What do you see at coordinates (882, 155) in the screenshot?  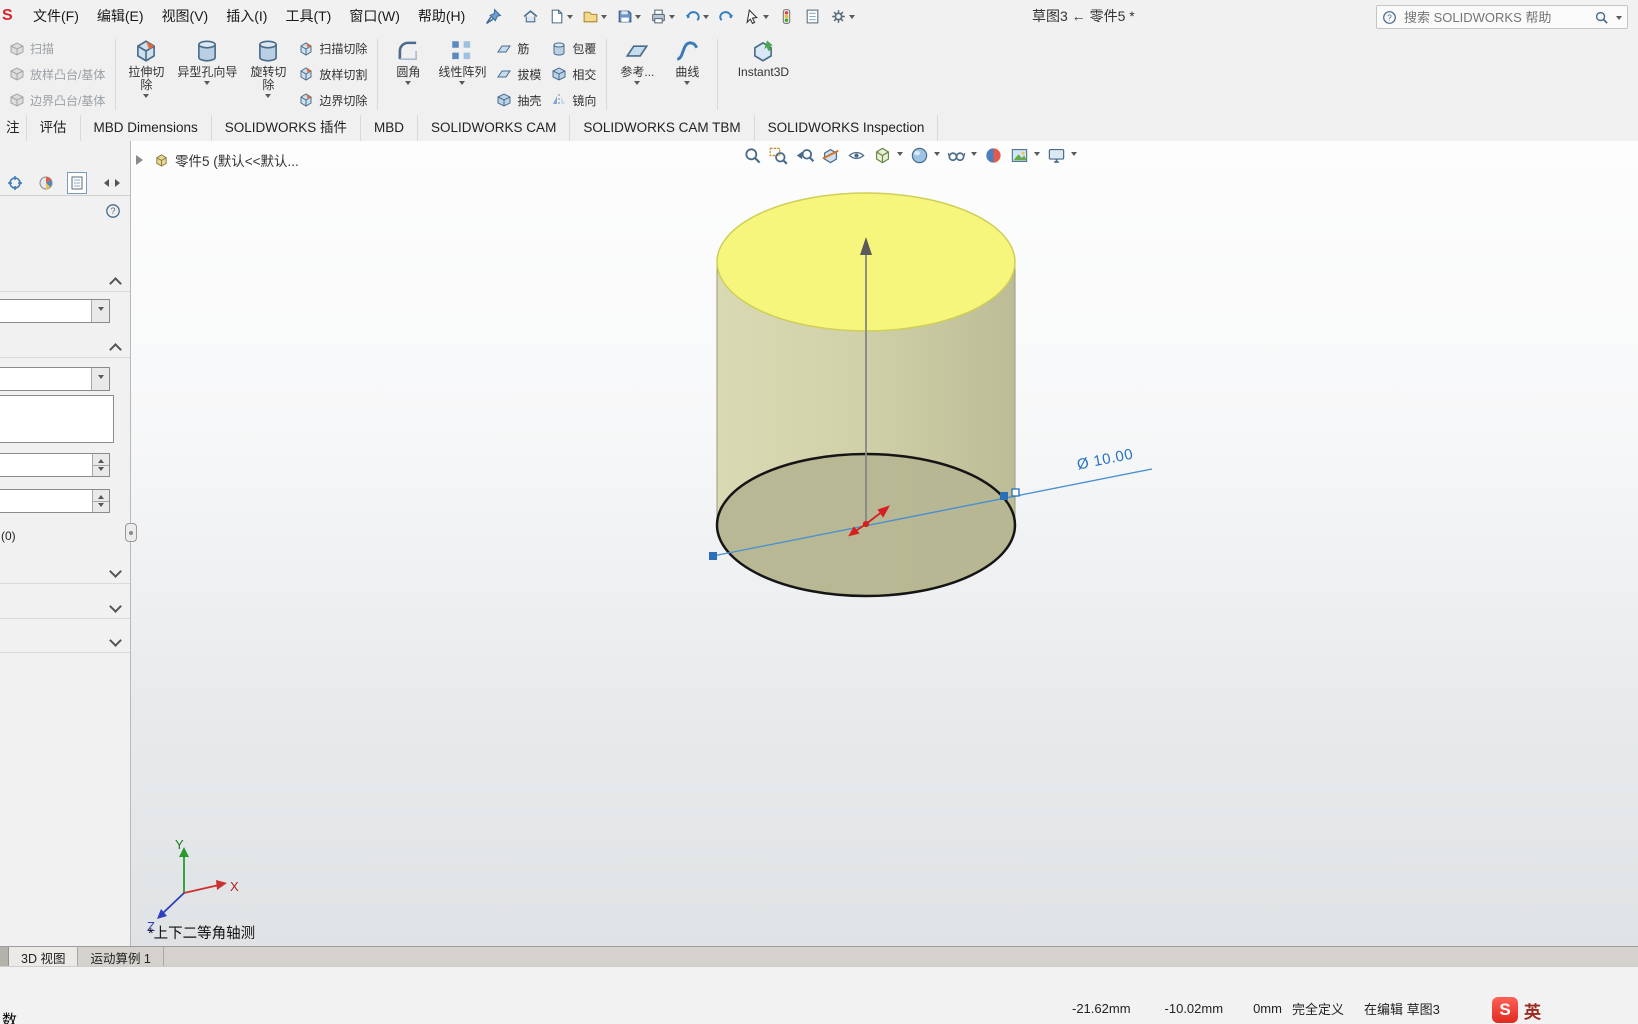 I see `view-orientation-icon` at bounding box center [882, 155].